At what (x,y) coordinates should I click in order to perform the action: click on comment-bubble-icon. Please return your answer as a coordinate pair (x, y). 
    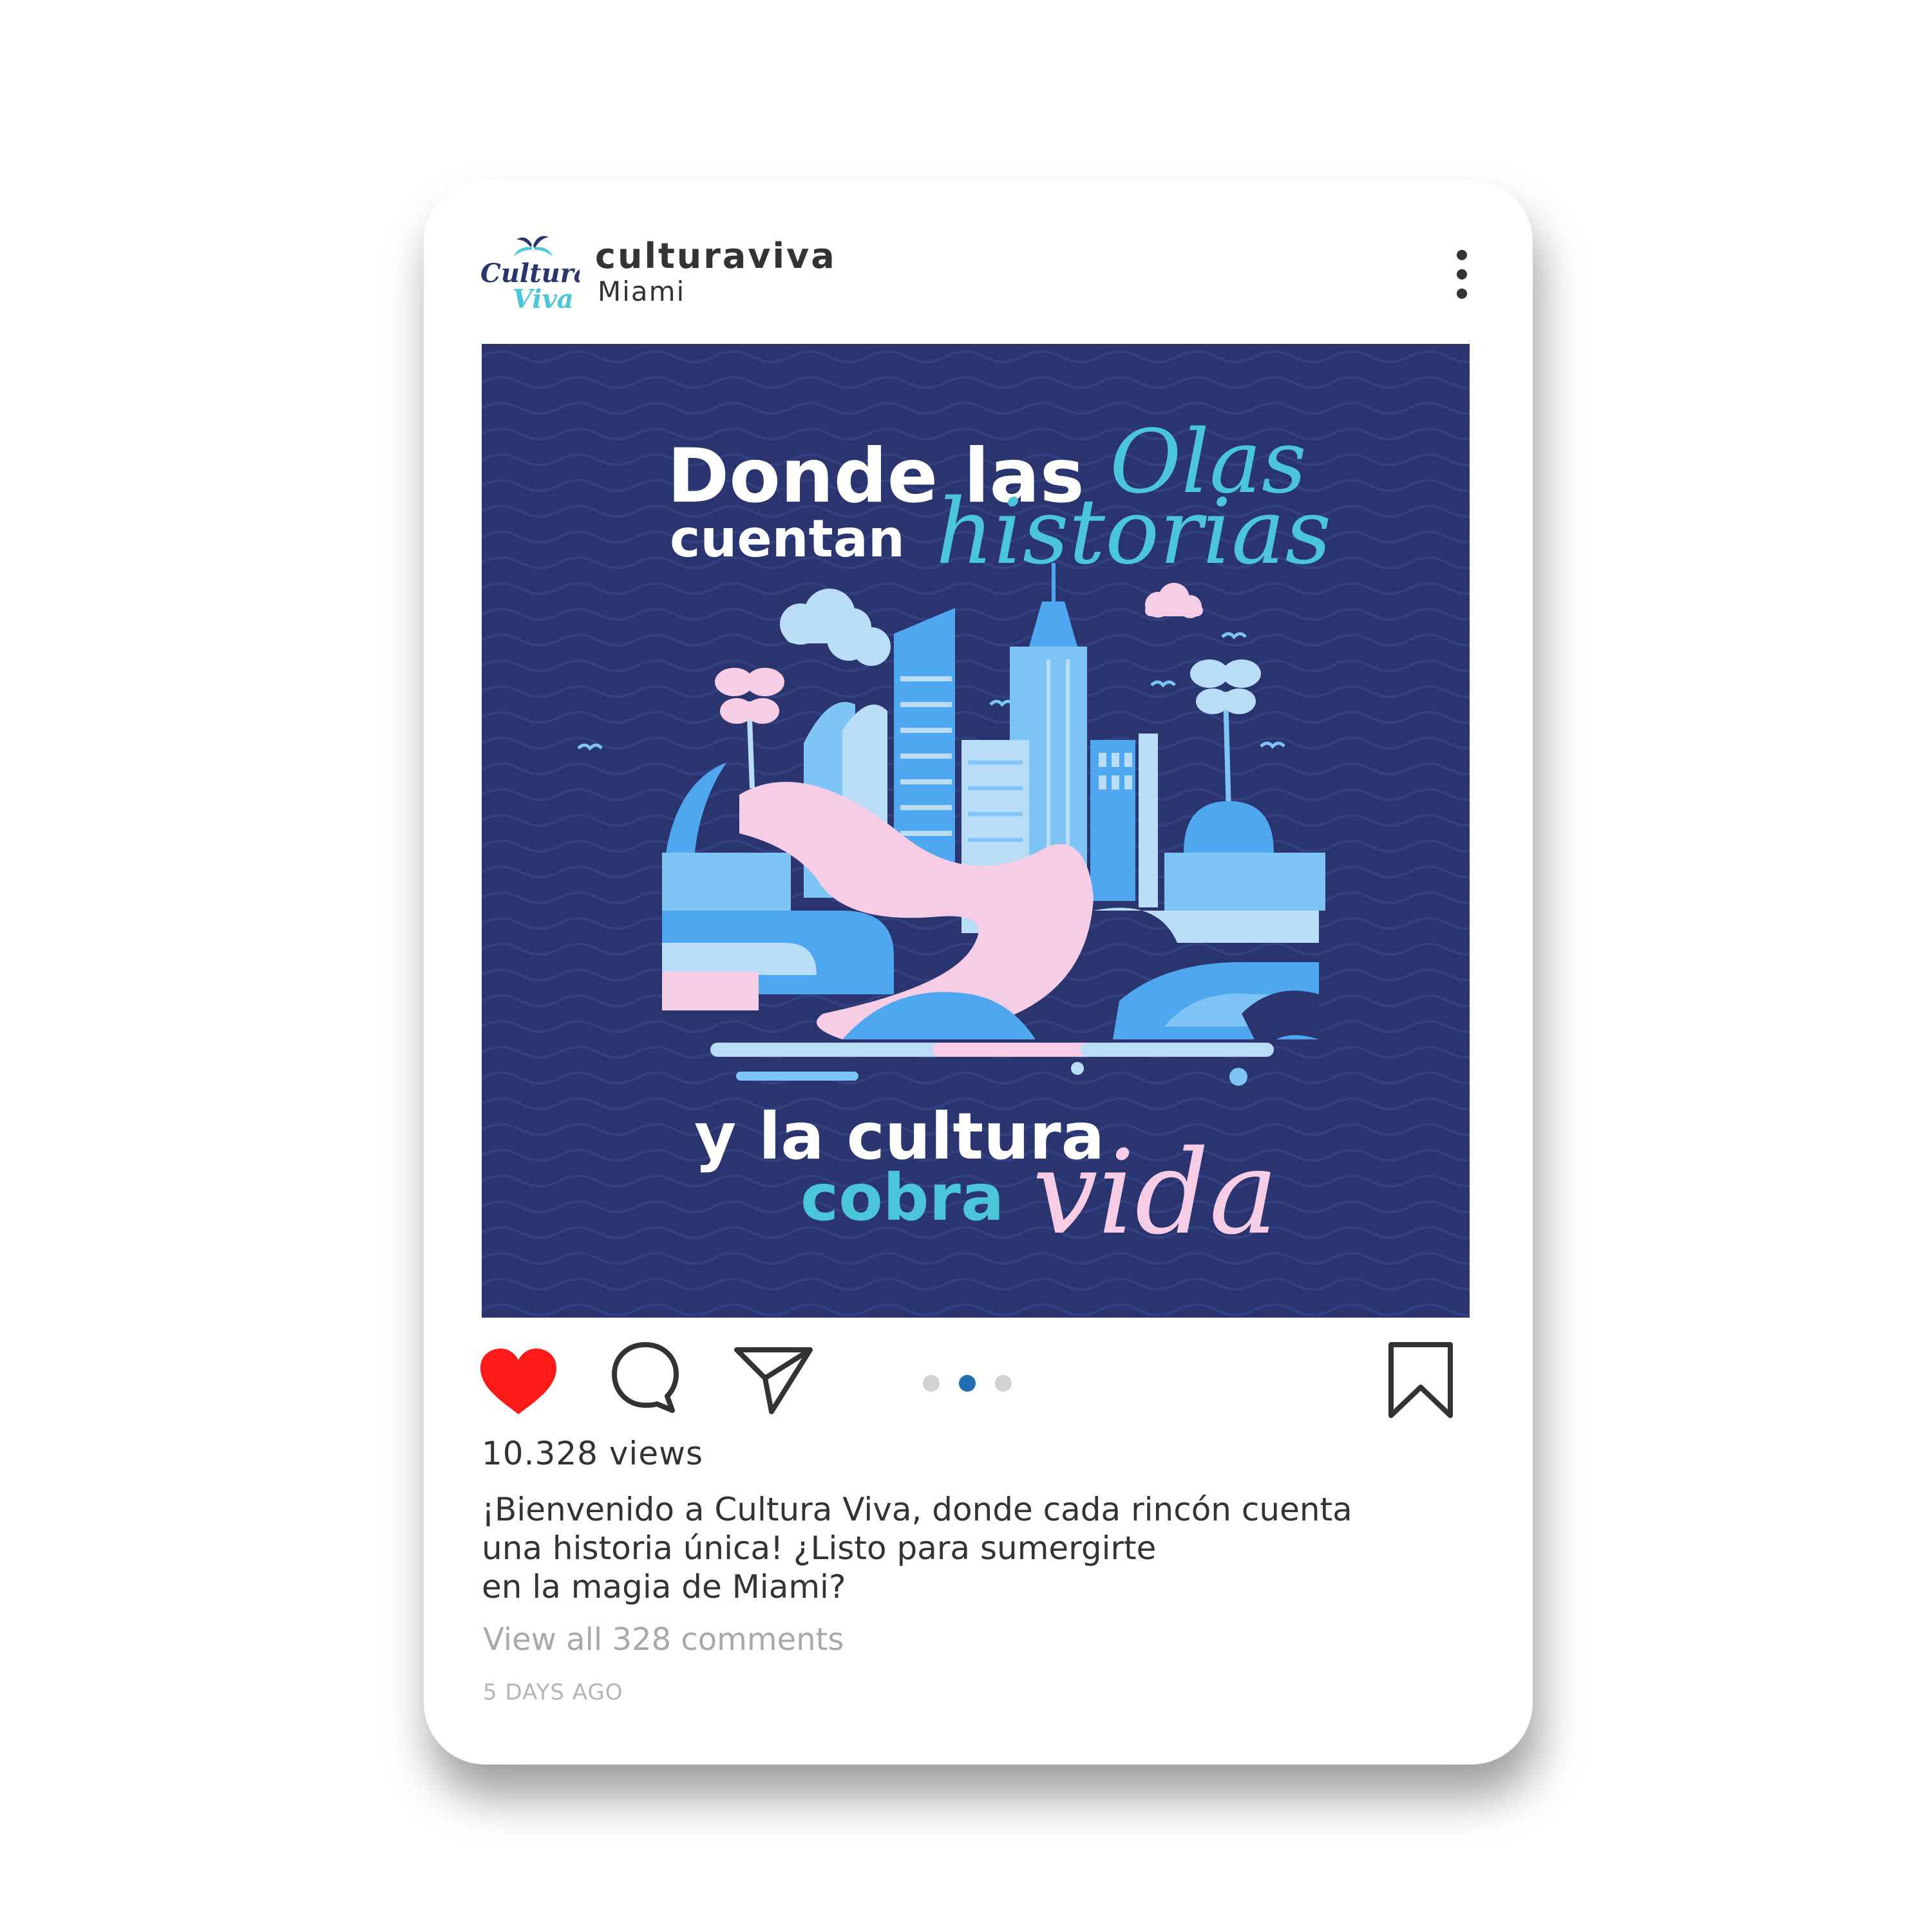
    Looking at the image, I should click on (645, 1377).